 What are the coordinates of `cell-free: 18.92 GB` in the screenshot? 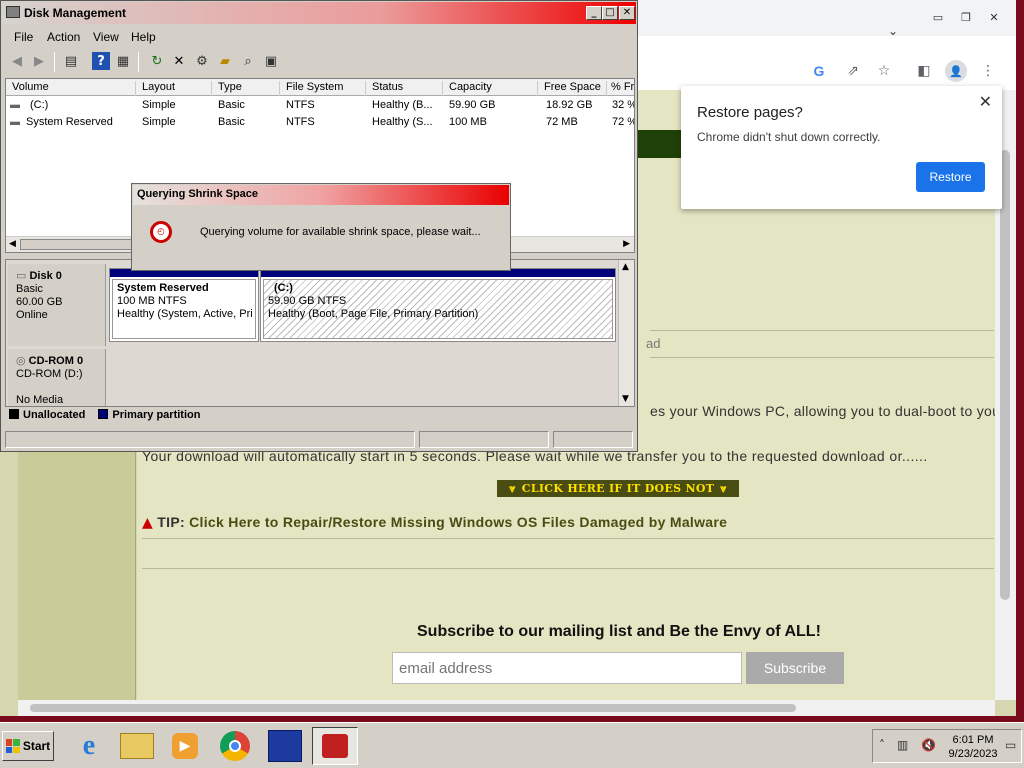 It's located at (569, 105).